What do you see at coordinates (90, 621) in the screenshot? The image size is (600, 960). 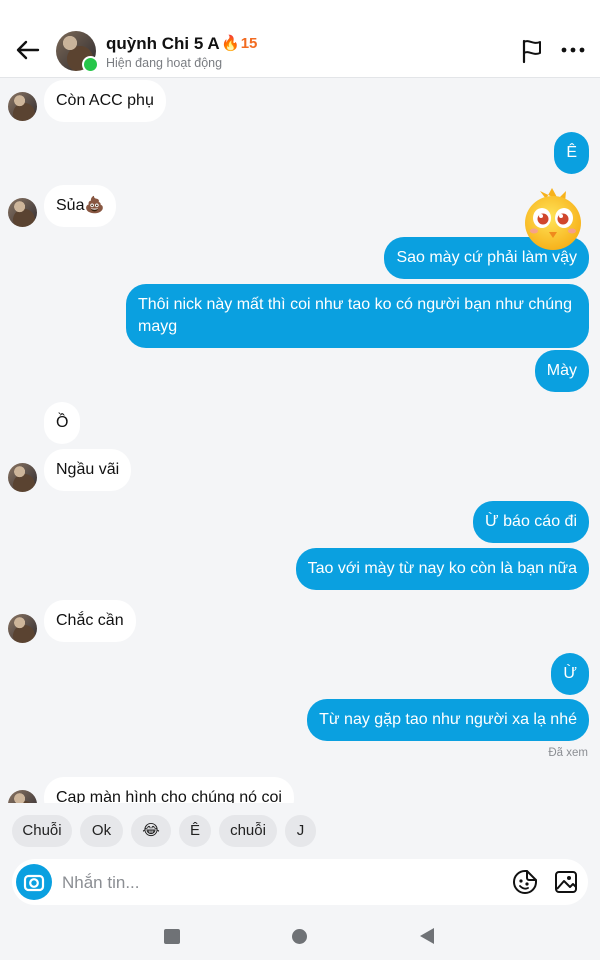 I see `incoming-message: Chắc cần` at bounding box center [90, 621].